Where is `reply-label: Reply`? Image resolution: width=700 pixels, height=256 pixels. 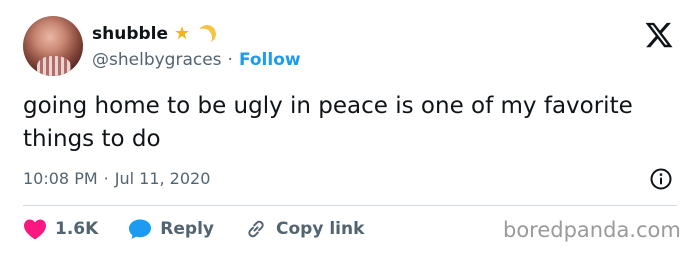 reply-label: Reply is located at coordinates (187, 229).